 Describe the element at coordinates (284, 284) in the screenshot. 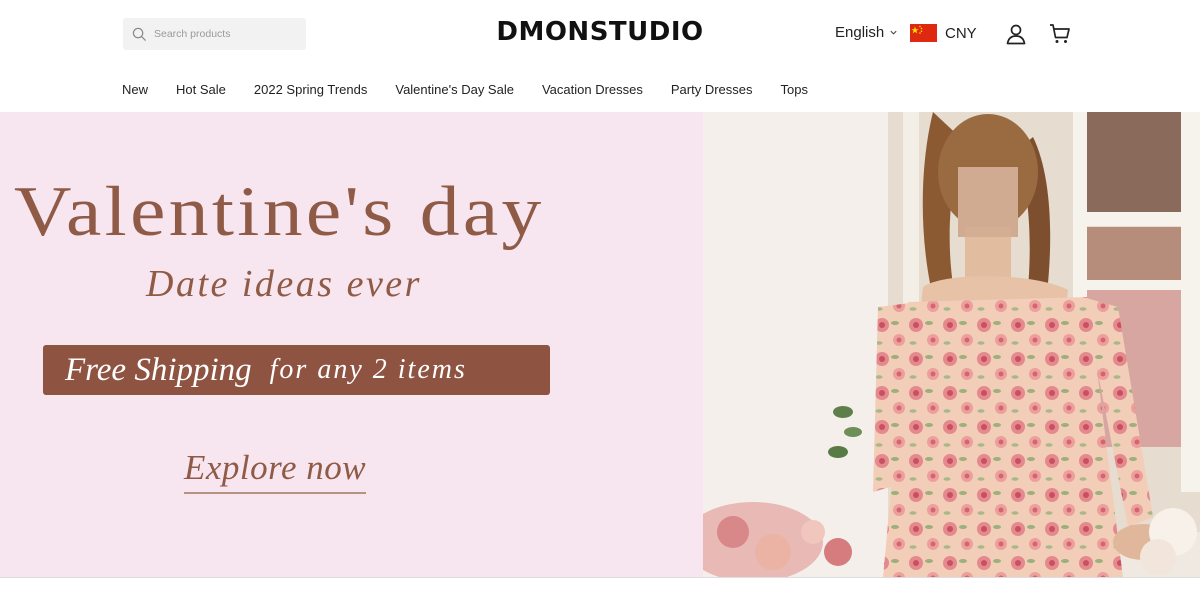

I see `banner-subline: Date ideas ever` at that location.